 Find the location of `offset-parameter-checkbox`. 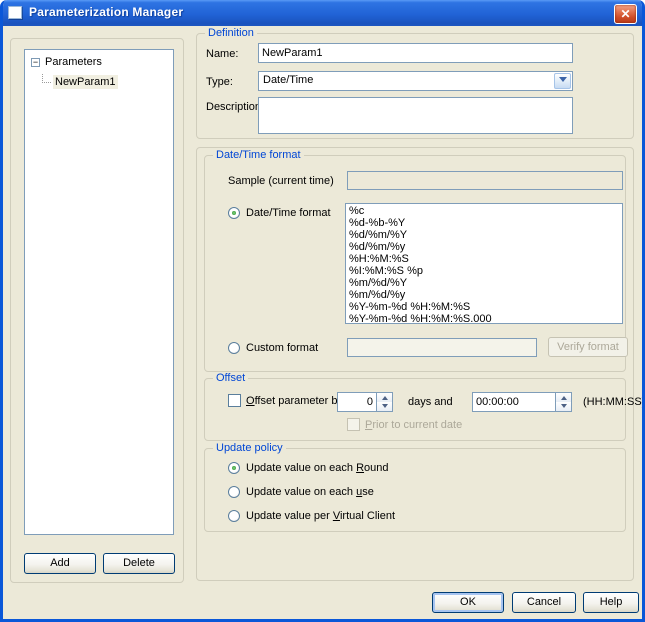

offset-parameter-checkbox is located at coordinates (234, 400).